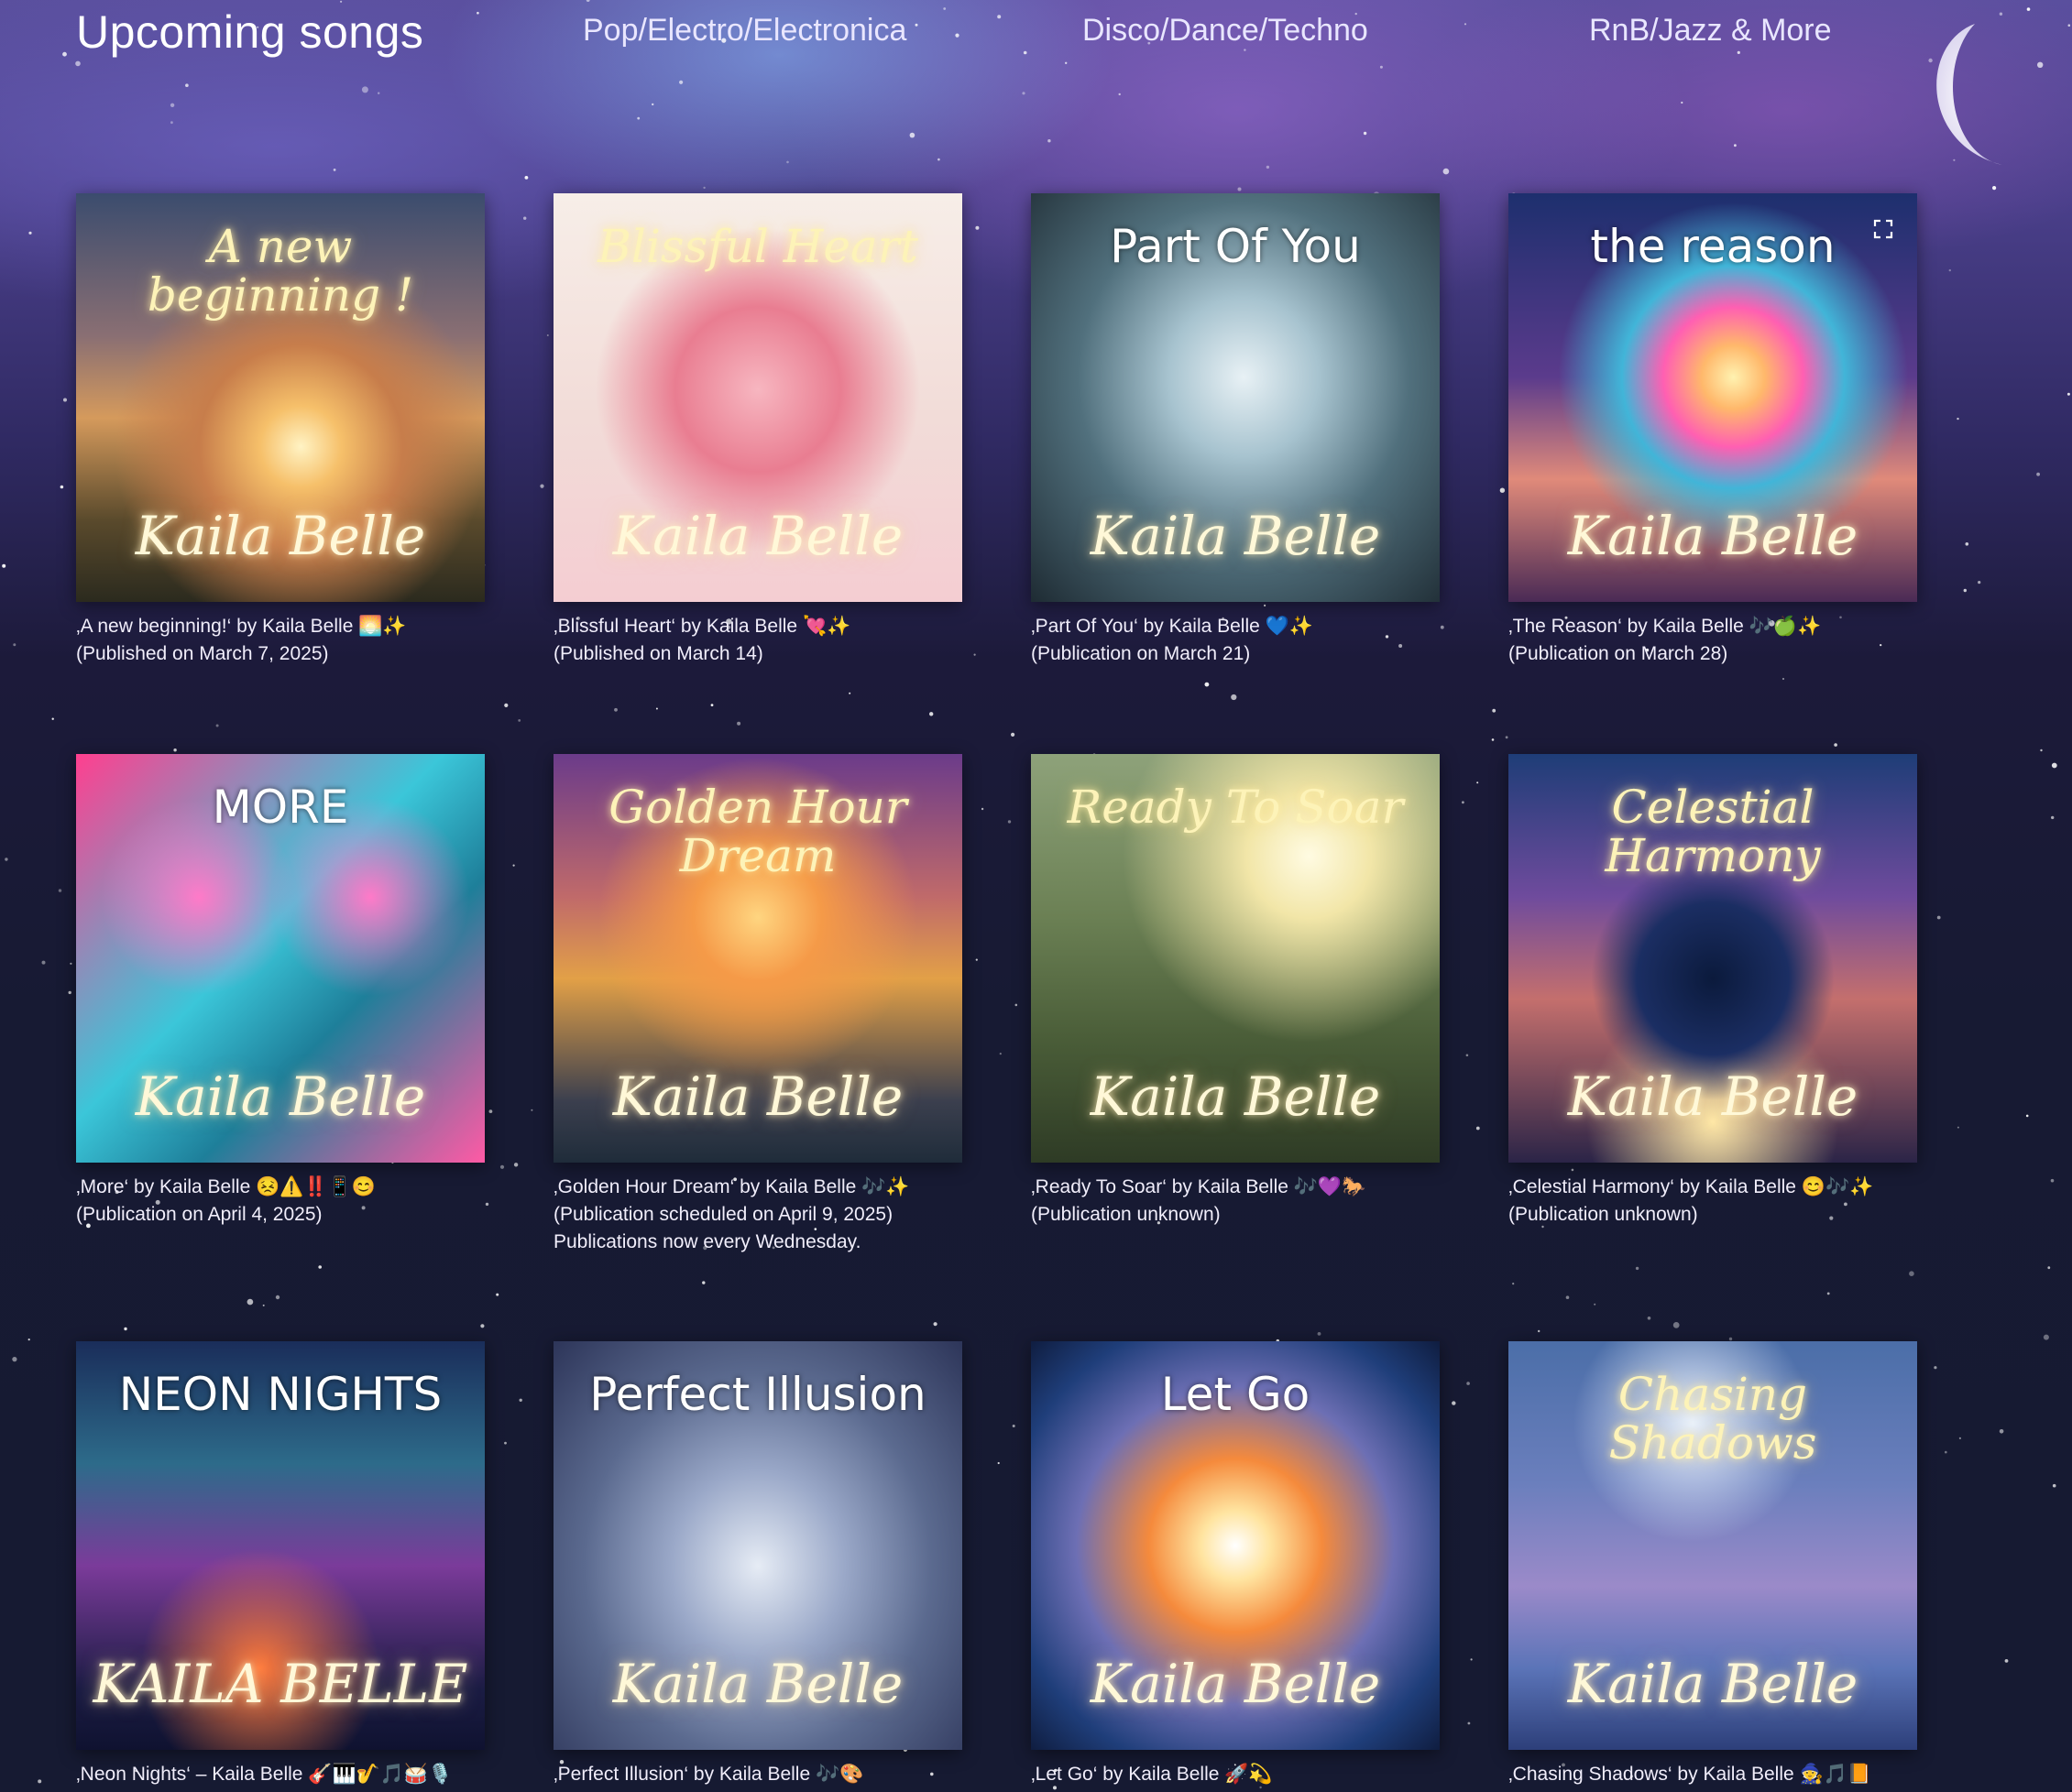 This screenshot has height=1792, width=2072. What do you see at coordinates (1969, 94) in the screenshot?
I see `crescent-moon-icon` at bounding box center [1969, 94].